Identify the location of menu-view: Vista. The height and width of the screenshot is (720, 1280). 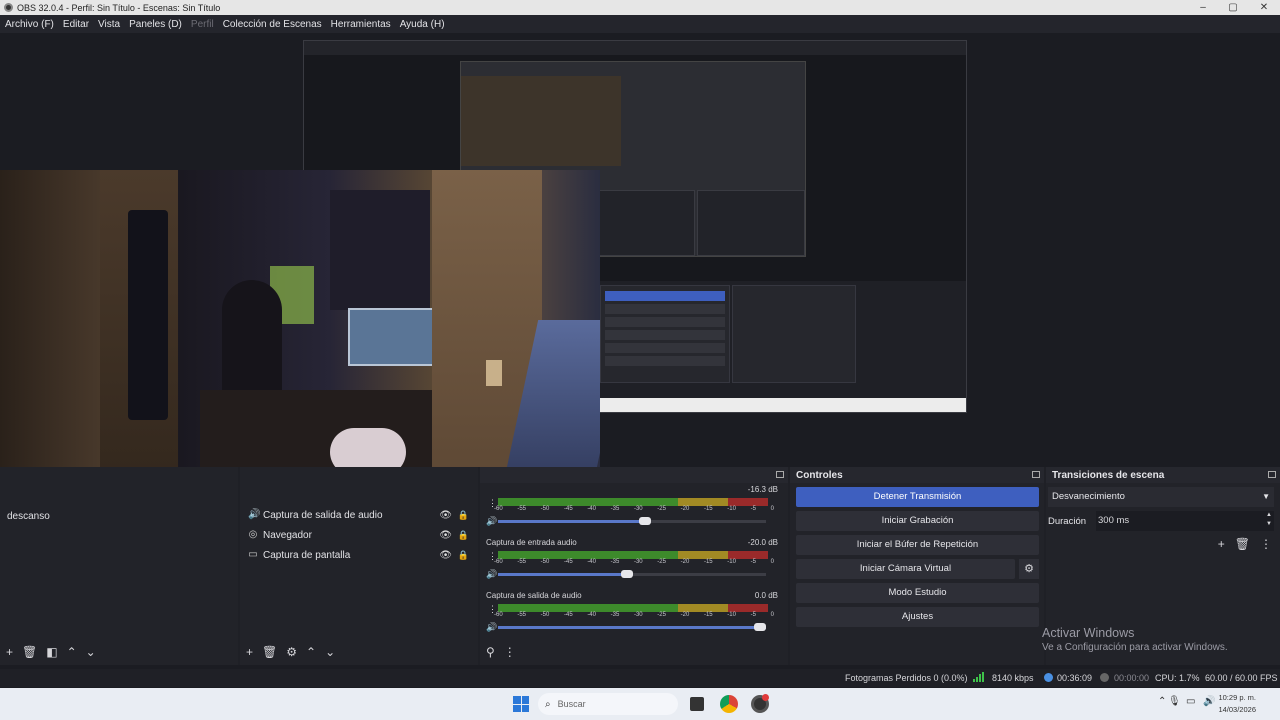
(109, 24).